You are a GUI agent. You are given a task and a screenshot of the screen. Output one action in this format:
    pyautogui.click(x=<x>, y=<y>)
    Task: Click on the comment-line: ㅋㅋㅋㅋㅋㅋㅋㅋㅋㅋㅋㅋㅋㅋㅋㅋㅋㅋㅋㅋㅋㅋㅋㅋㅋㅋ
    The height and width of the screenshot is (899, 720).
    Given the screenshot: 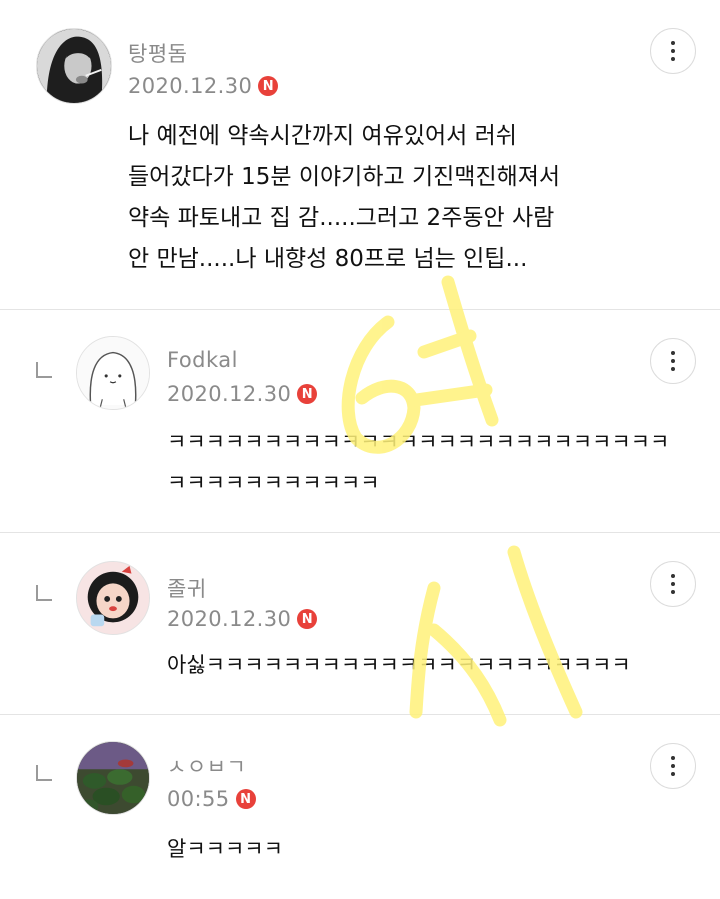 What is the action you would take?
    pyautogui.click(x=418, y=442)
    